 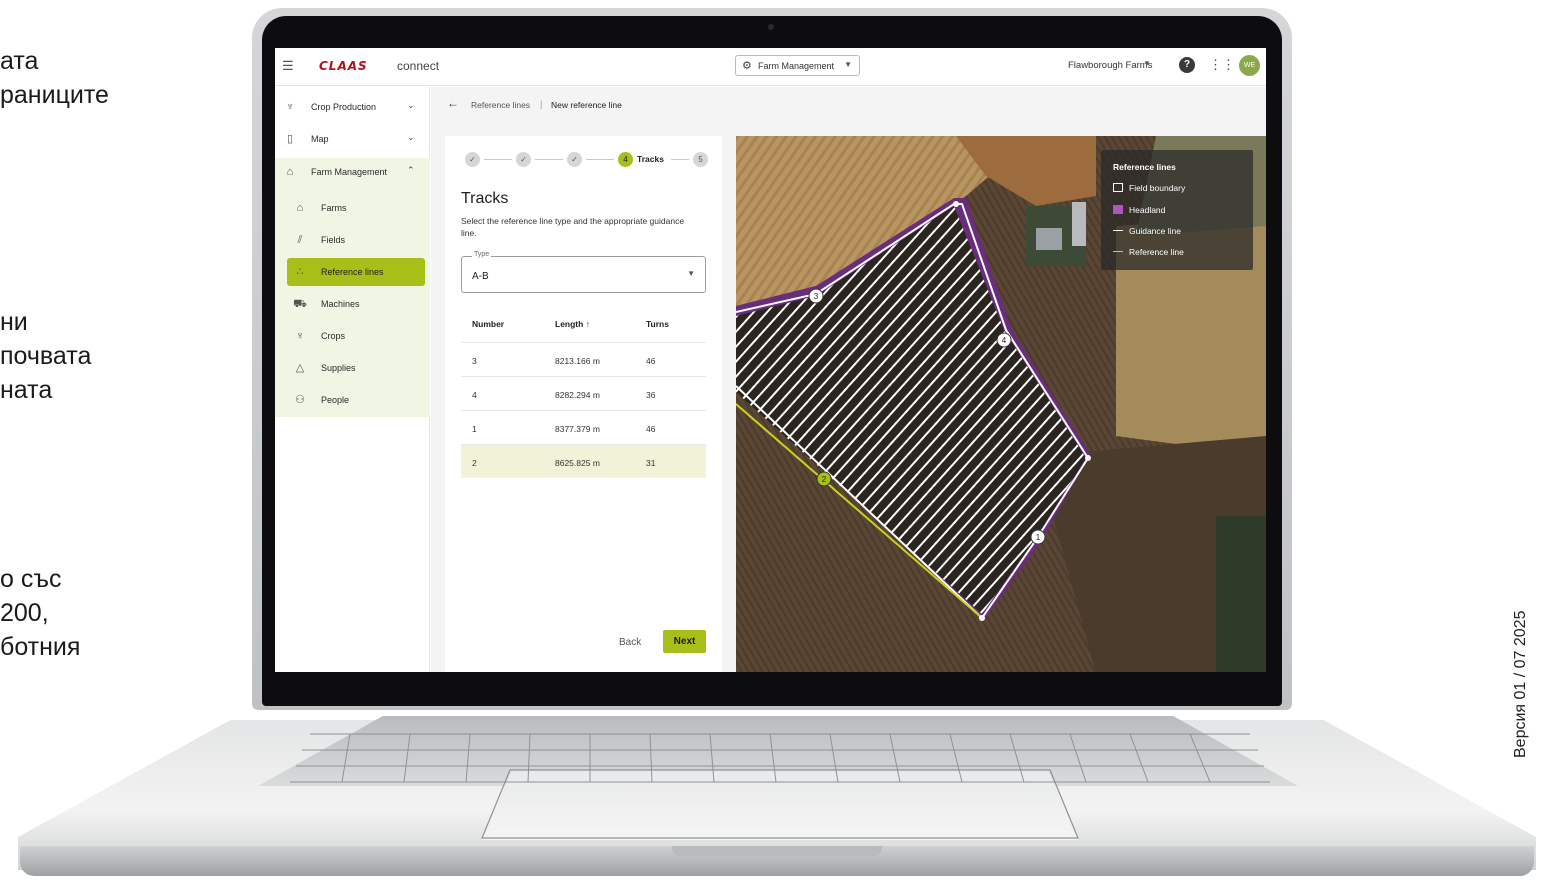 I want to click on type-select-value: A-B, so click(x=480, y=276).